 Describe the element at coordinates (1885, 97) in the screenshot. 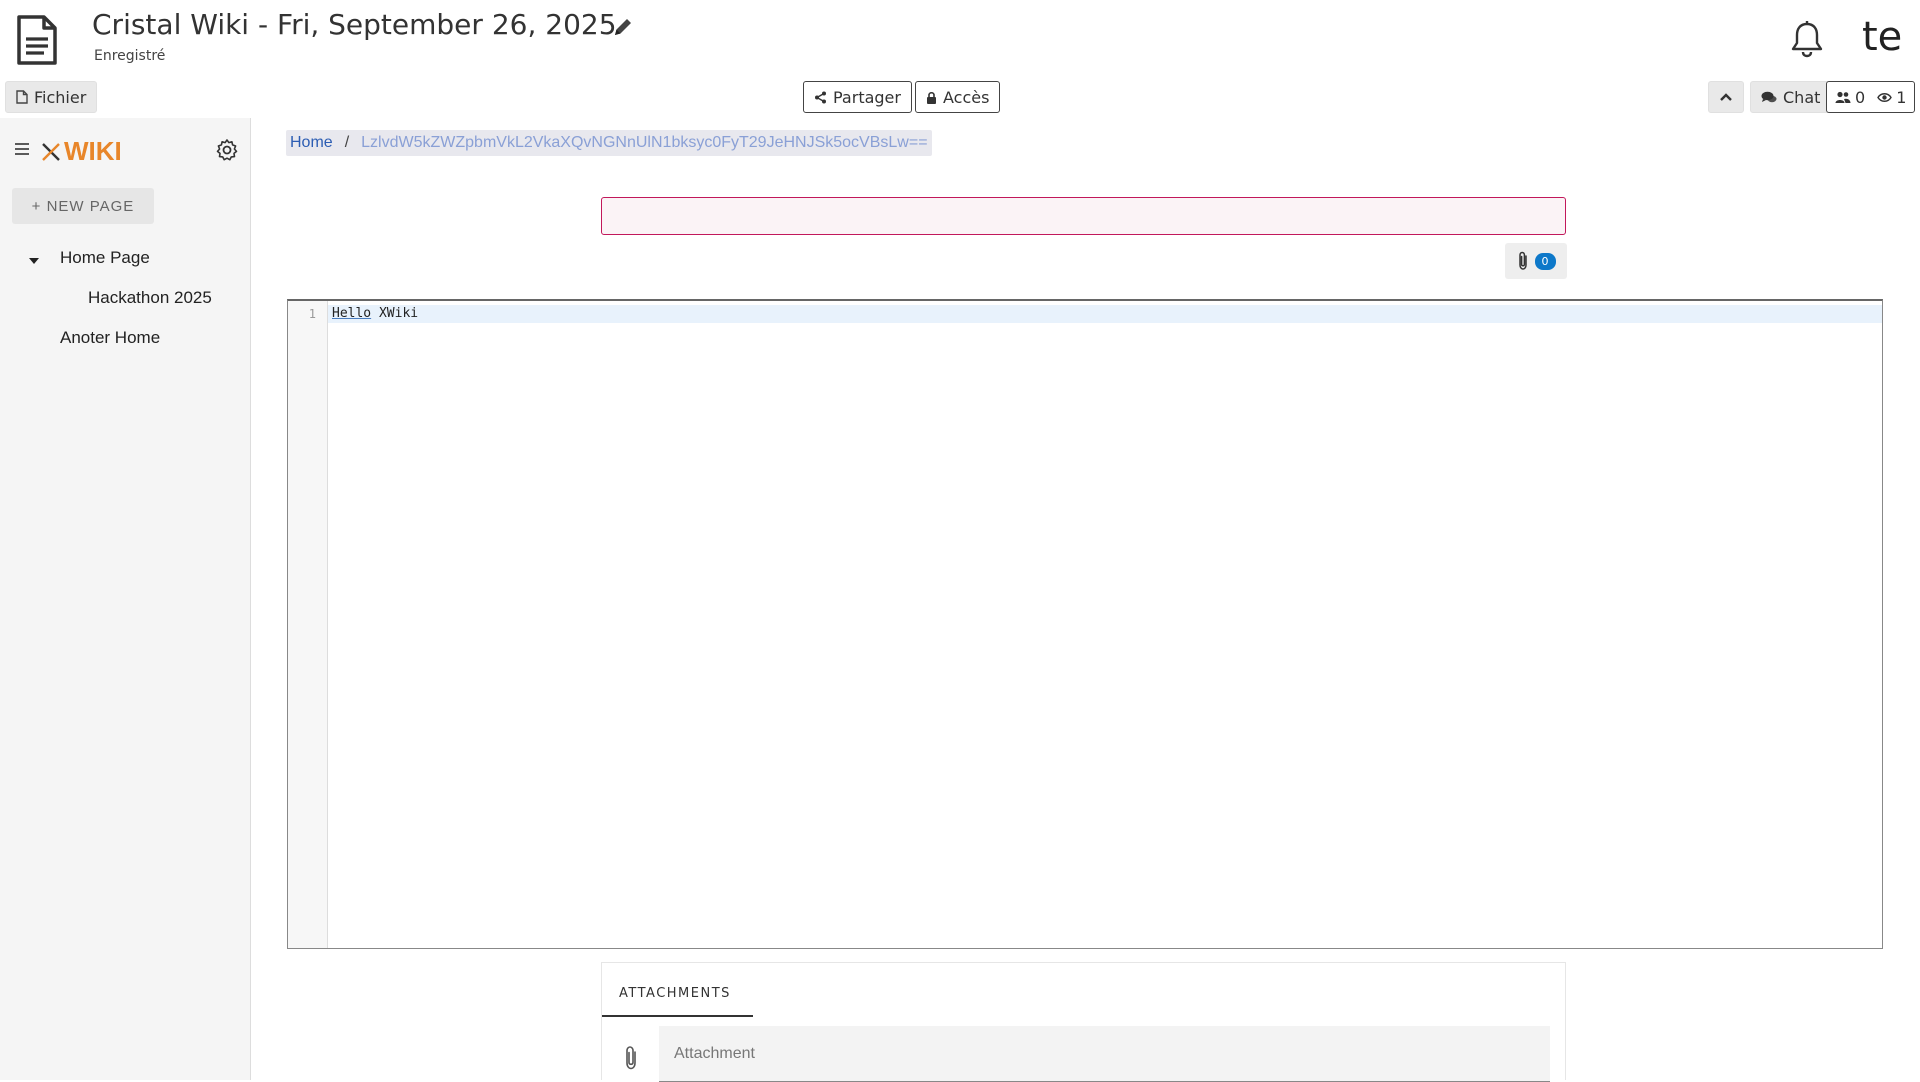

I see `eye-icon` at that location.